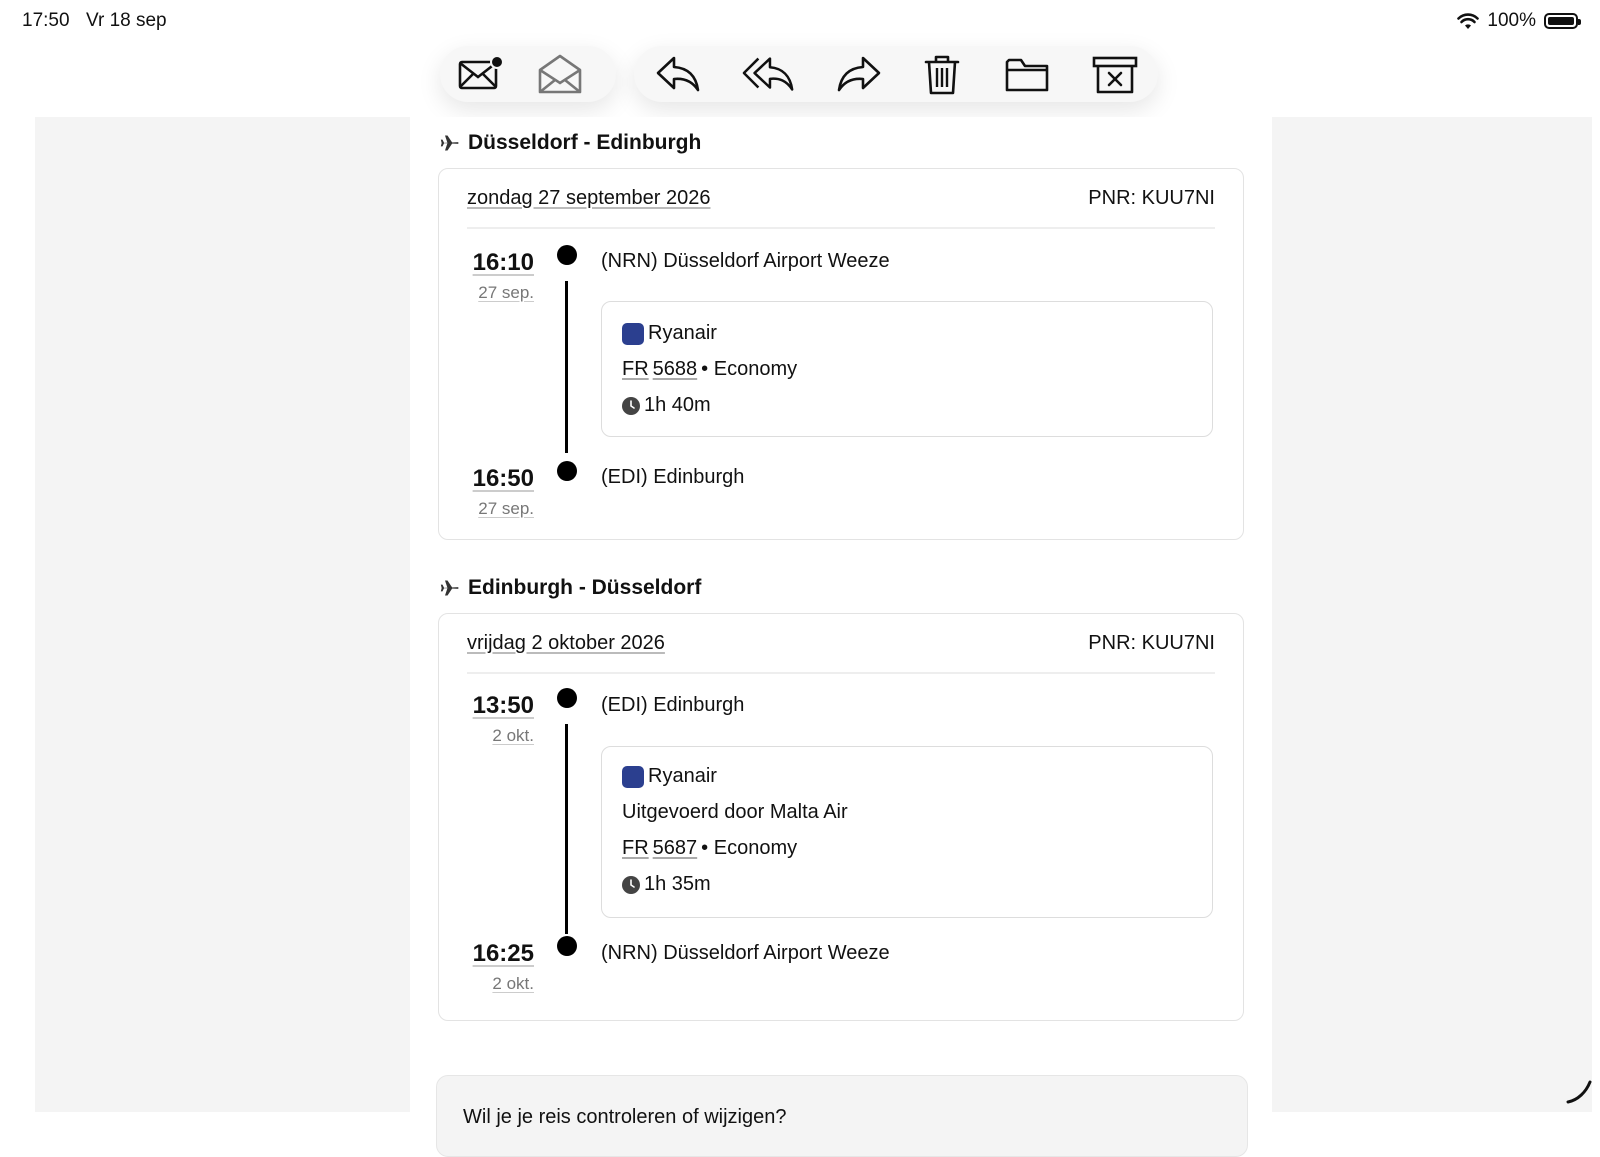 Image resolution: width=1600 pixels, height=1157 pixels. I want to click on toolbar-mail-status, so click(528, 74).